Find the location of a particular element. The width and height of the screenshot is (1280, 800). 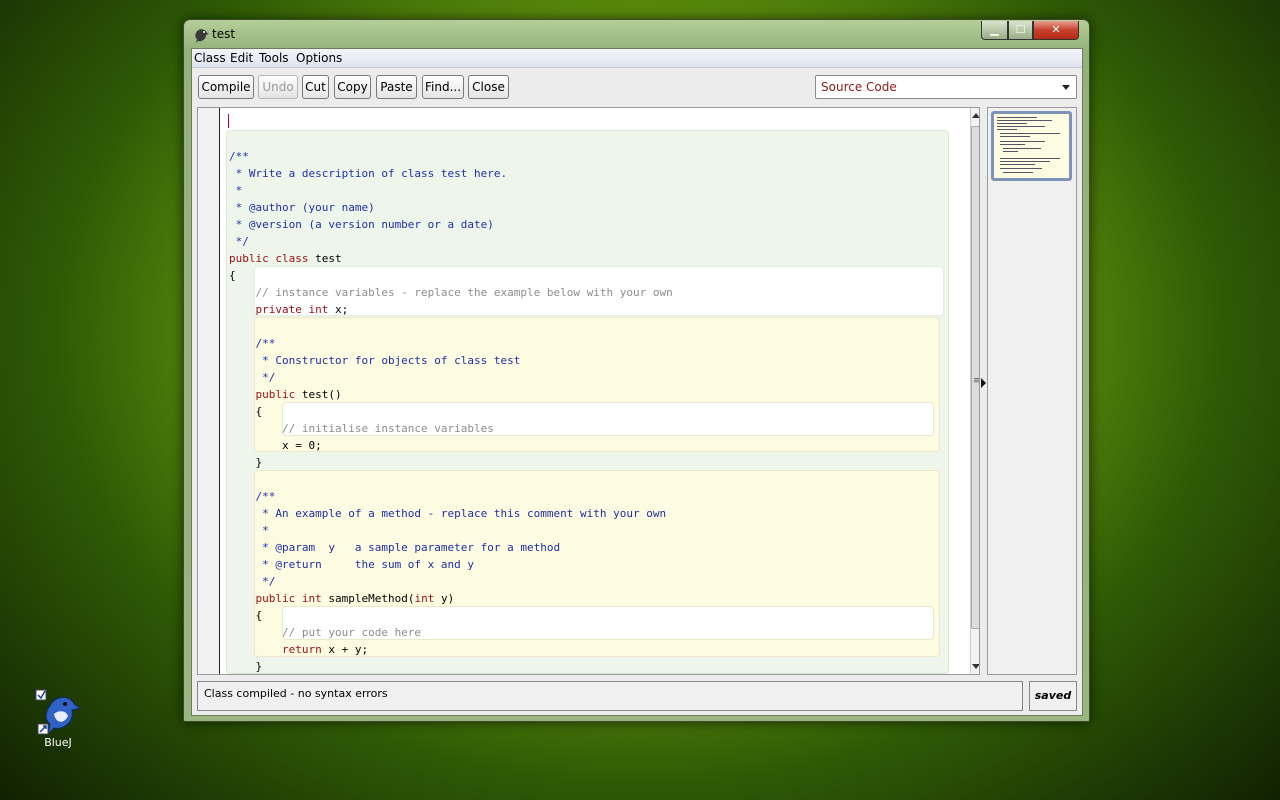

chevron-down-icon is located at coordinates (1066, 87).